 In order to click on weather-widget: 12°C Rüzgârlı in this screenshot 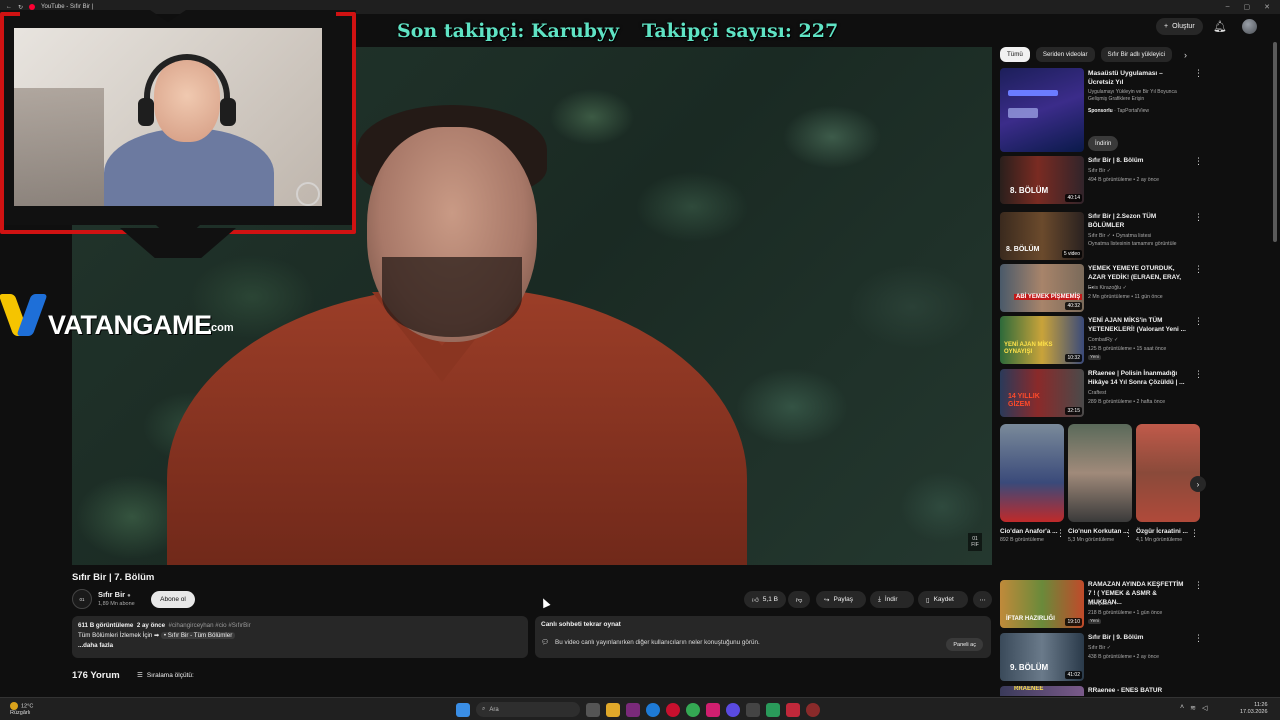, I will do `click(21, 709)`.